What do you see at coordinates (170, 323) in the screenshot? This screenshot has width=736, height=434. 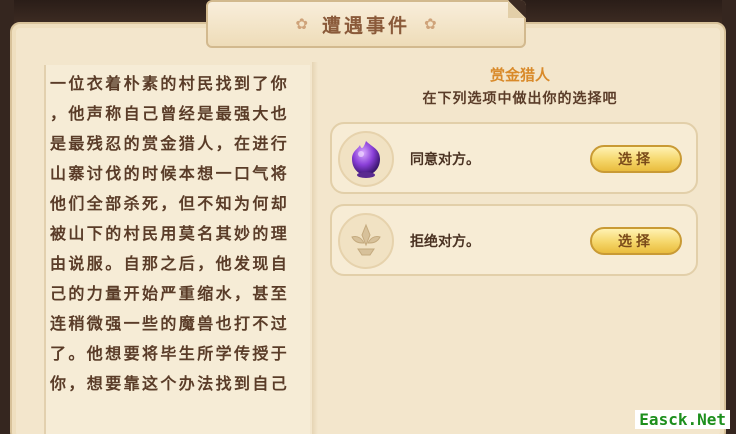 I see `story-line: 连稍微强一些的魔兽也打不过` at bounding box center [170, 323].